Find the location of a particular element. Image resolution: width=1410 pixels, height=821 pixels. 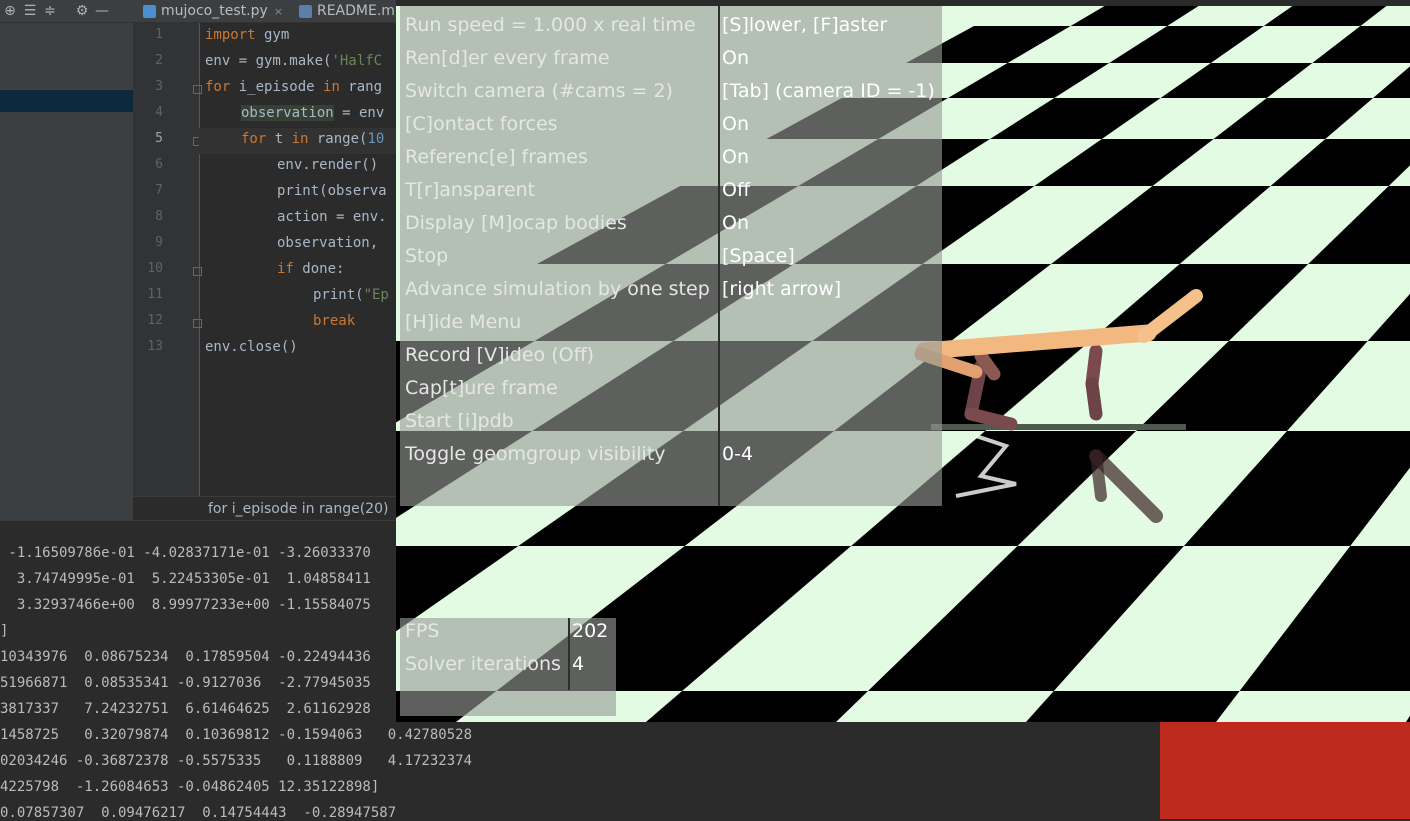

menu-value: [S]lower, [F]aster is located at coordinates (805, 25).